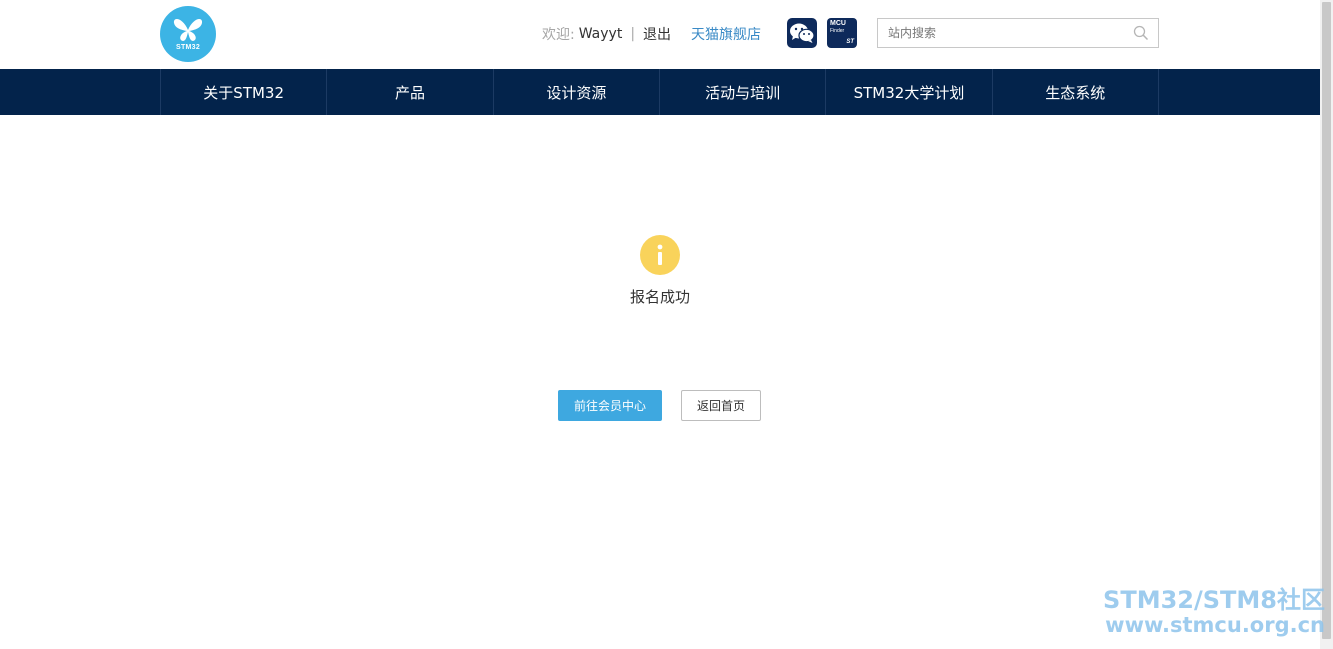 The width and height of the screenshot is (1333, 649). I want to click on nav-item-events-training: 活动与培训, so click(743, 92).